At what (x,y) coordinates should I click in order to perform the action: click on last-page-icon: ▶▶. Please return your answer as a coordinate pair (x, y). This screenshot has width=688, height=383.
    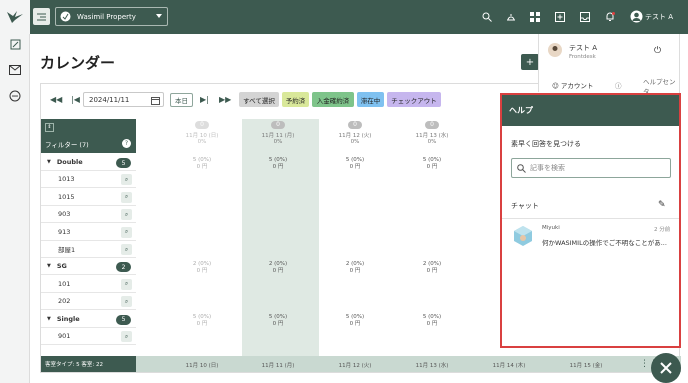
    Looking at the image, I should click on (225, 99).